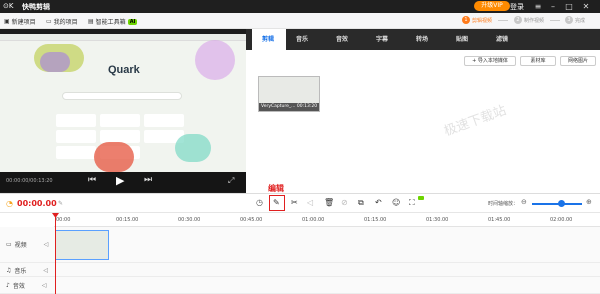  Describe the element at coordinates (60, 203) in the screenshot. I see `edit-time-icon: ✎` at that location.